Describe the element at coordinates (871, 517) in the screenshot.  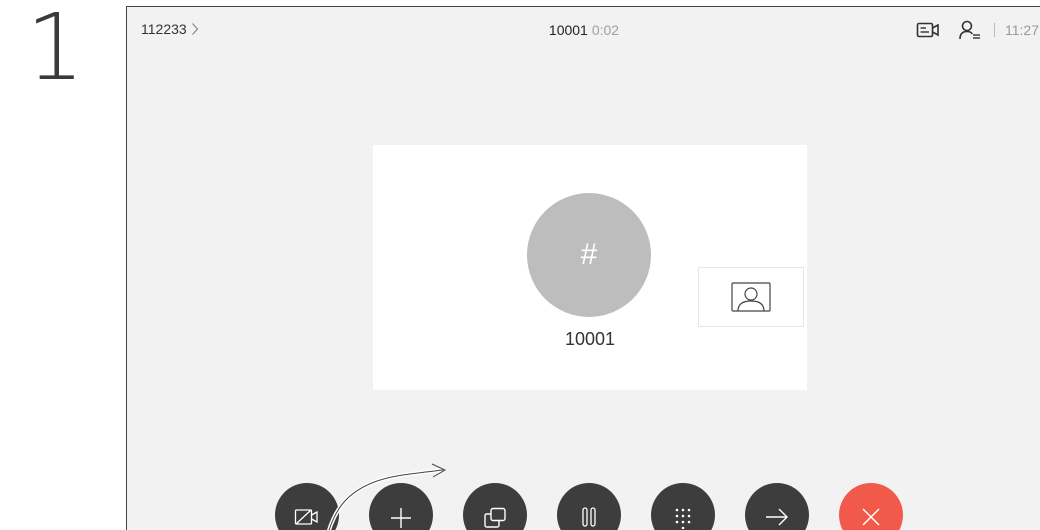
I see `close-icon` at that location.